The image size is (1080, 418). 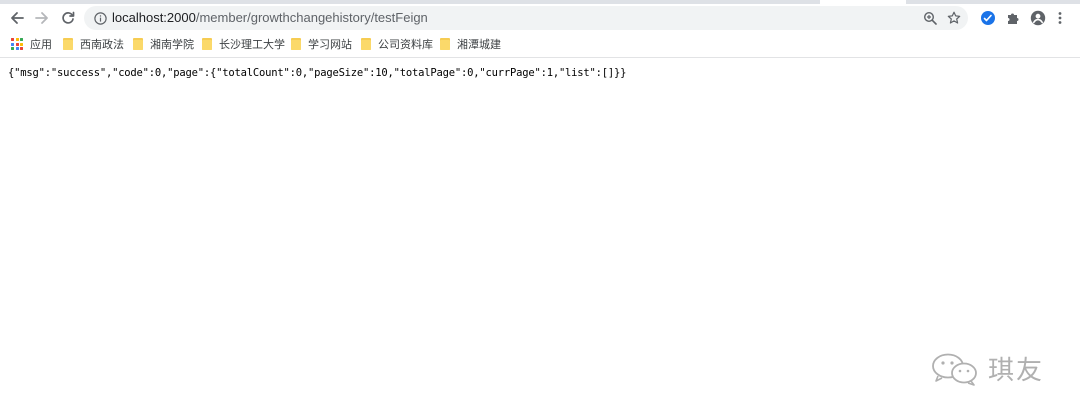 I want to click on bookmark-folder: 湘南学院, so click(x=163, y=44).